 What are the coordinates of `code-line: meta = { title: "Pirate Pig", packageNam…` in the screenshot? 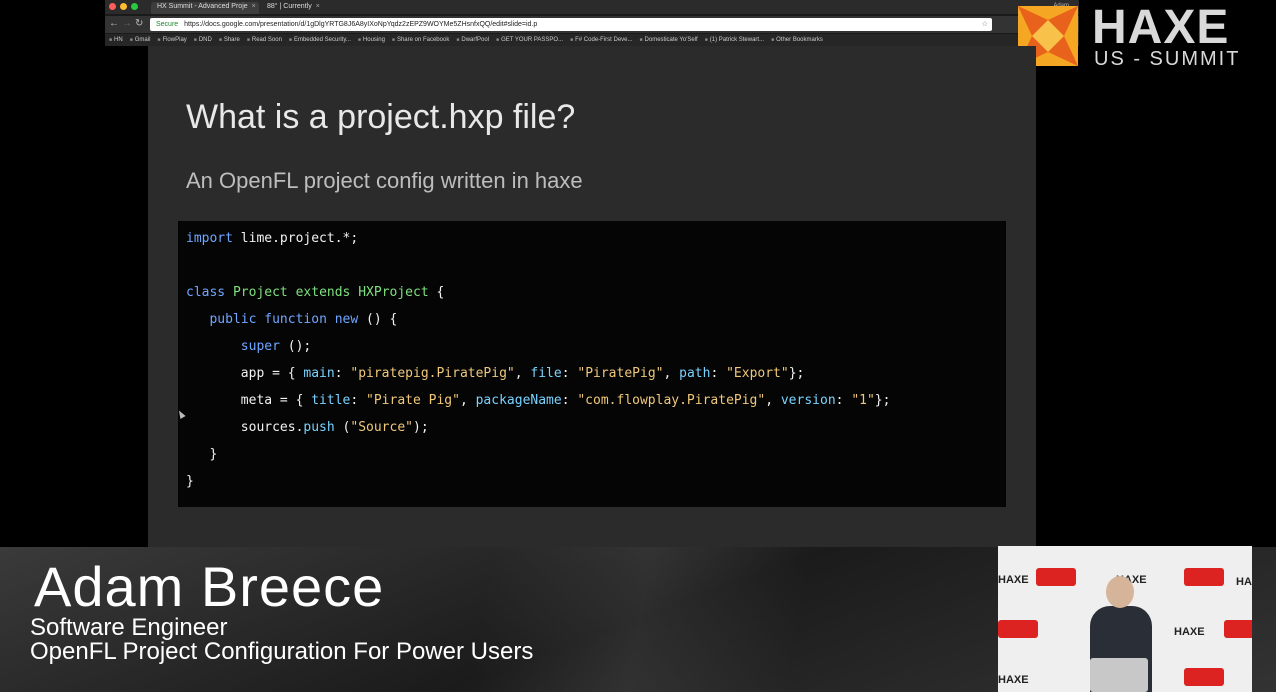 It's located at (538, 400).